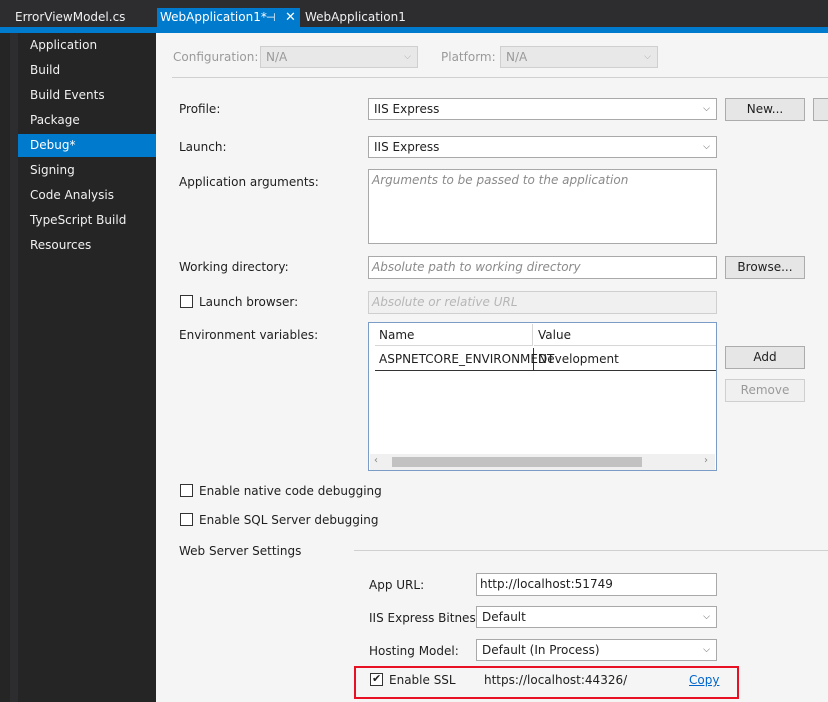 The height and width of the screenshot is (702, 828). I want to click on tab-label: WebApplication1*, so click(213, 17).